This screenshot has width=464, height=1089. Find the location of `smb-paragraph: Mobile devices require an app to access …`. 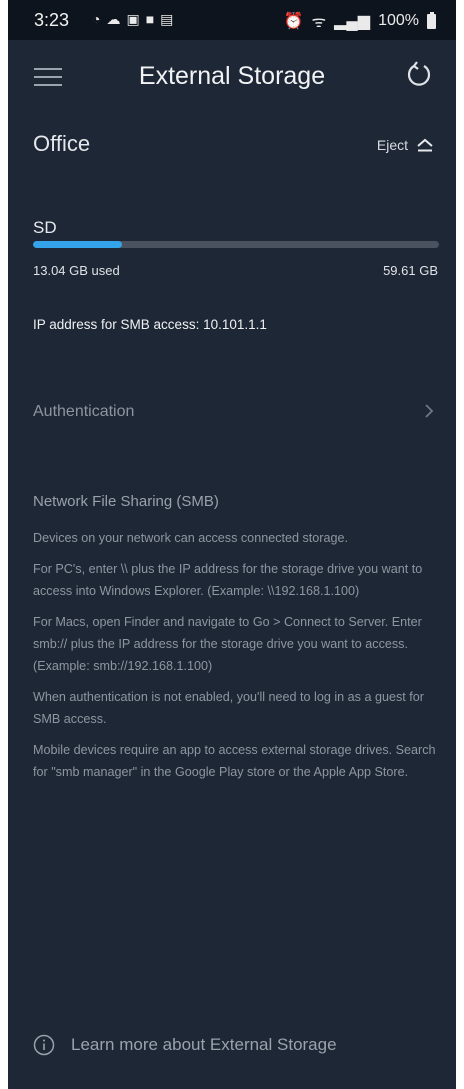

smb-paragraph: Mobile devices require an app to access … is located at coordinates (234, 761).